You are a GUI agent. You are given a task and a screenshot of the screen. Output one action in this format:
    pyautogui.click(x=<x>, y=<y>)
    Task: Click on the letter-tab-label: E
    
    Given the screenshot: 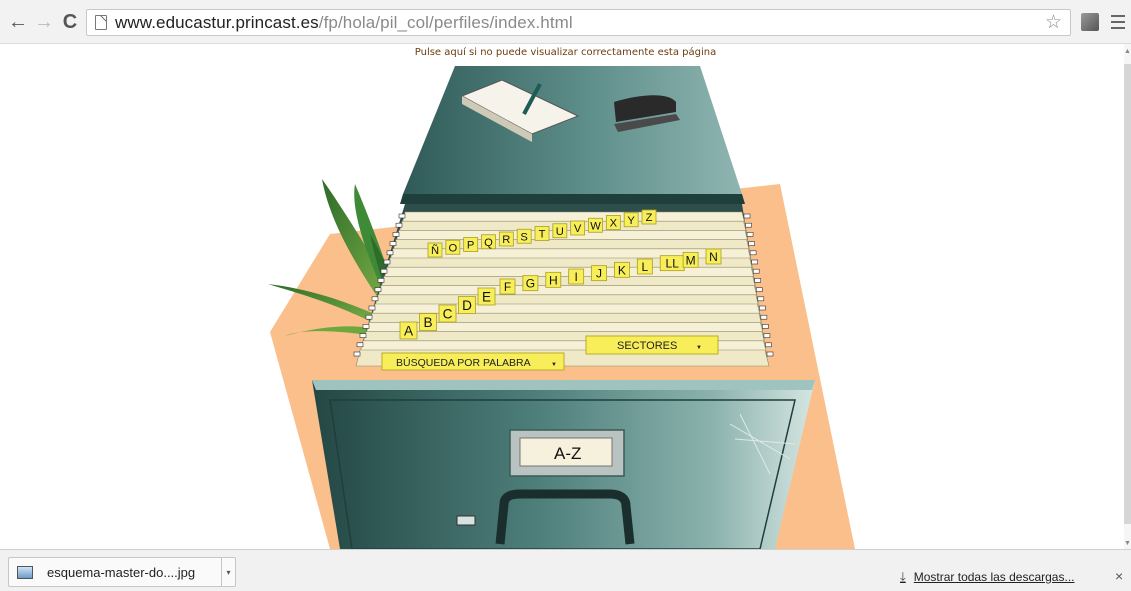 What is the action you would take?
    pyautogui.click(x=486, y=297)
    